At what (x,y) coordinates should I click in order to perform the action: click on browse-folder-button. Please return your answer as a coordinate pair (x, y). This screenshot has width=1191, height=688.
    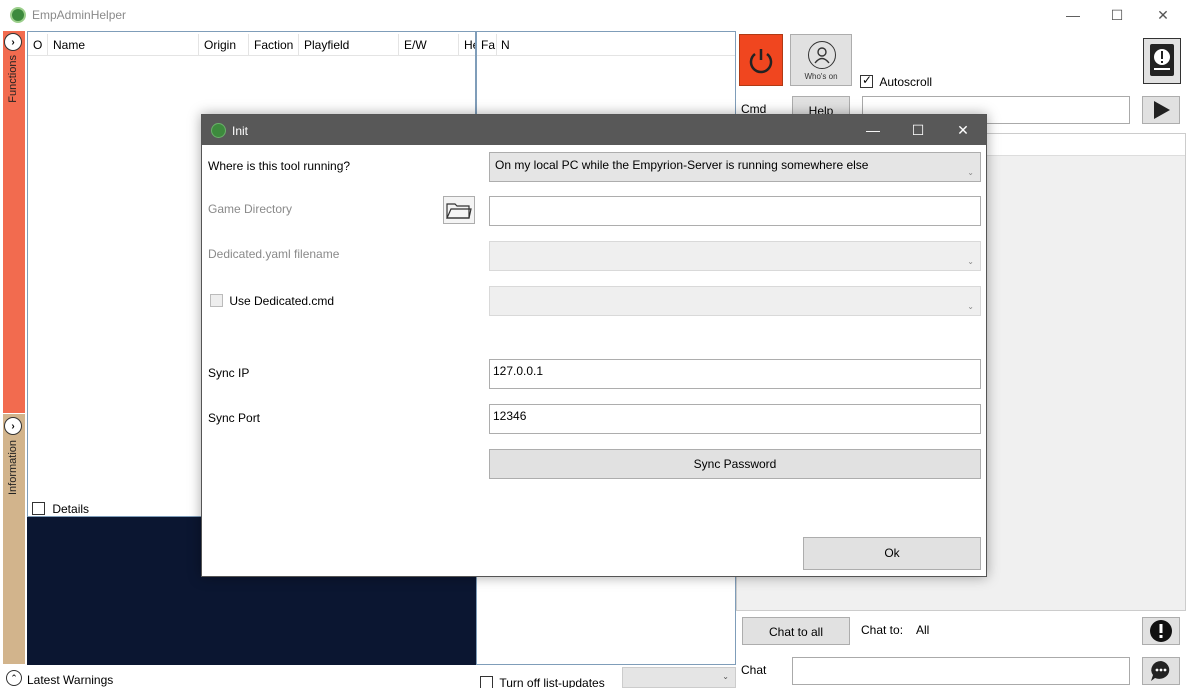
    Looking at the image, I should click on (459, 210).